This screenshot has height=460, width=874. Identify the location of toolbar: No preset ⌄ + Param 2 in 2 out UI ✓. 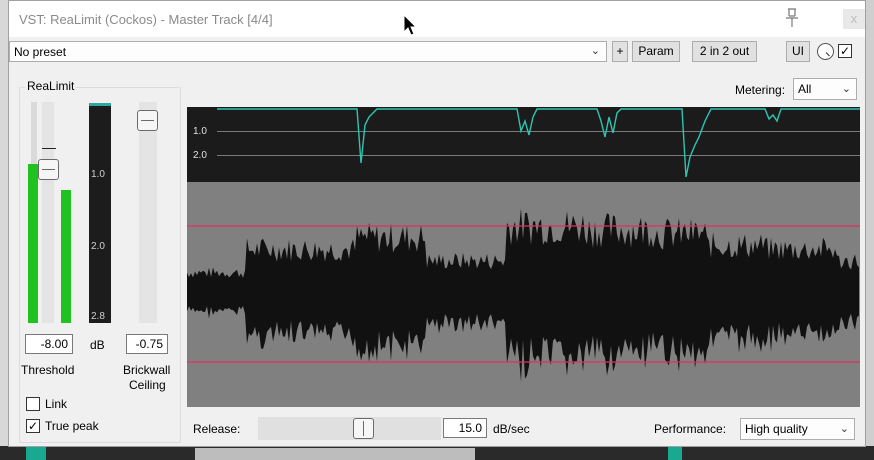
(437, 51).